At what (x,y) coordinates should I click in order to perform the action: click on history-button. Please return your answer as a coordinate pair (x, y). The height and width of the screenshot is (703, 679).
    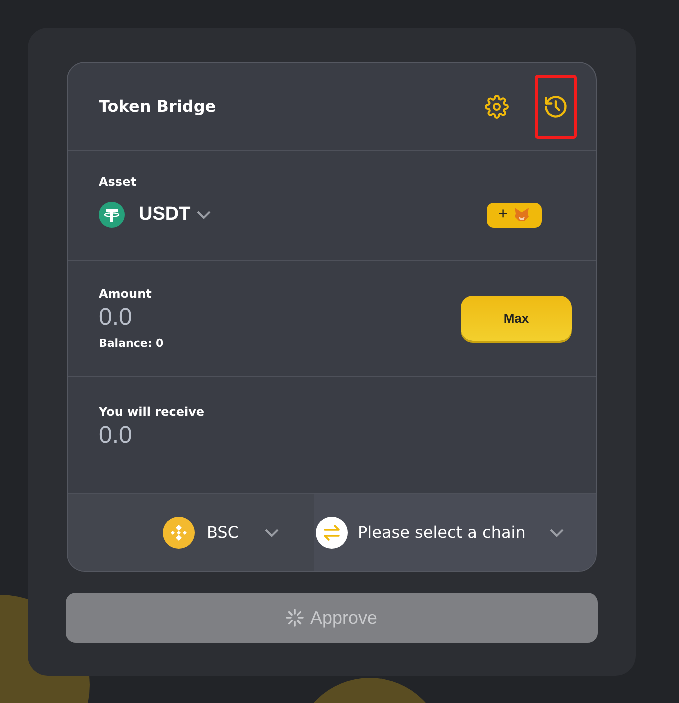
    Looking at the image, I should click on (556, 106).